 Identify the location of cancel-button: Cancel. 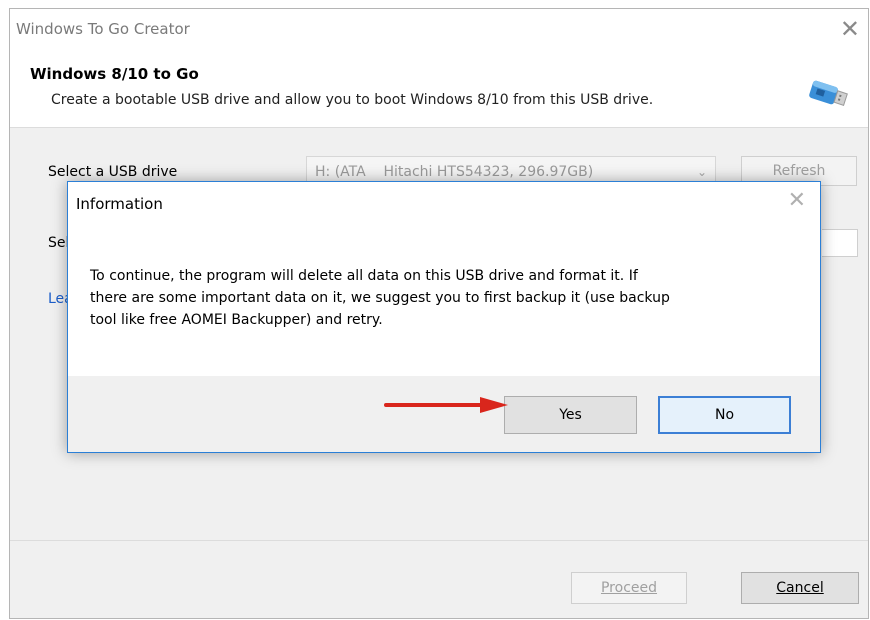
(800, 588).